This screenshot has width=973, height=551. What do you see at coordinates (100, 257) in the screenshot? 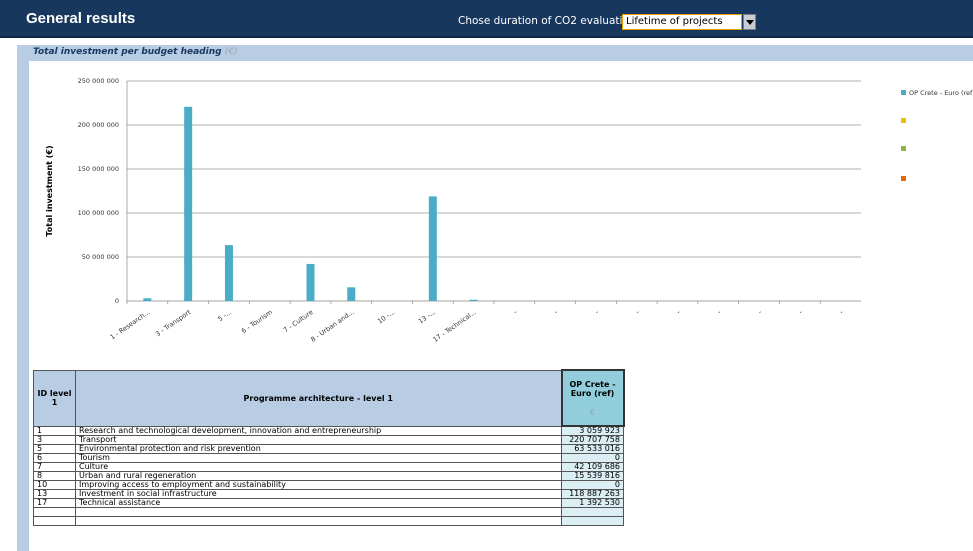
I see `y-tick-label: 50 000 000` at bounding box center [100, 257].